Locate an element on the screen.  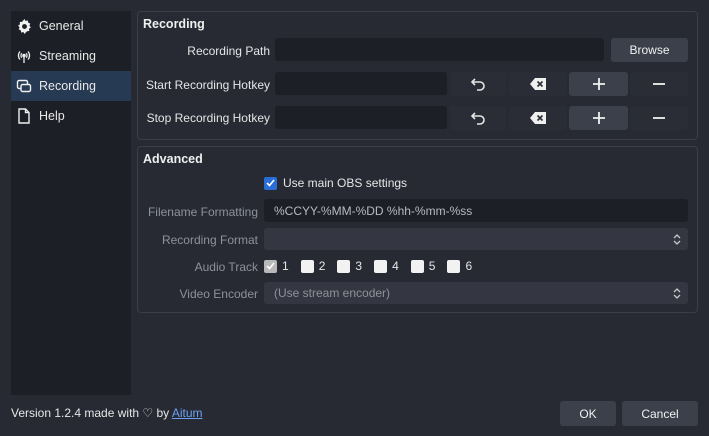
video-encoder-label: Video Encoder is located at coordinates (218, 294).